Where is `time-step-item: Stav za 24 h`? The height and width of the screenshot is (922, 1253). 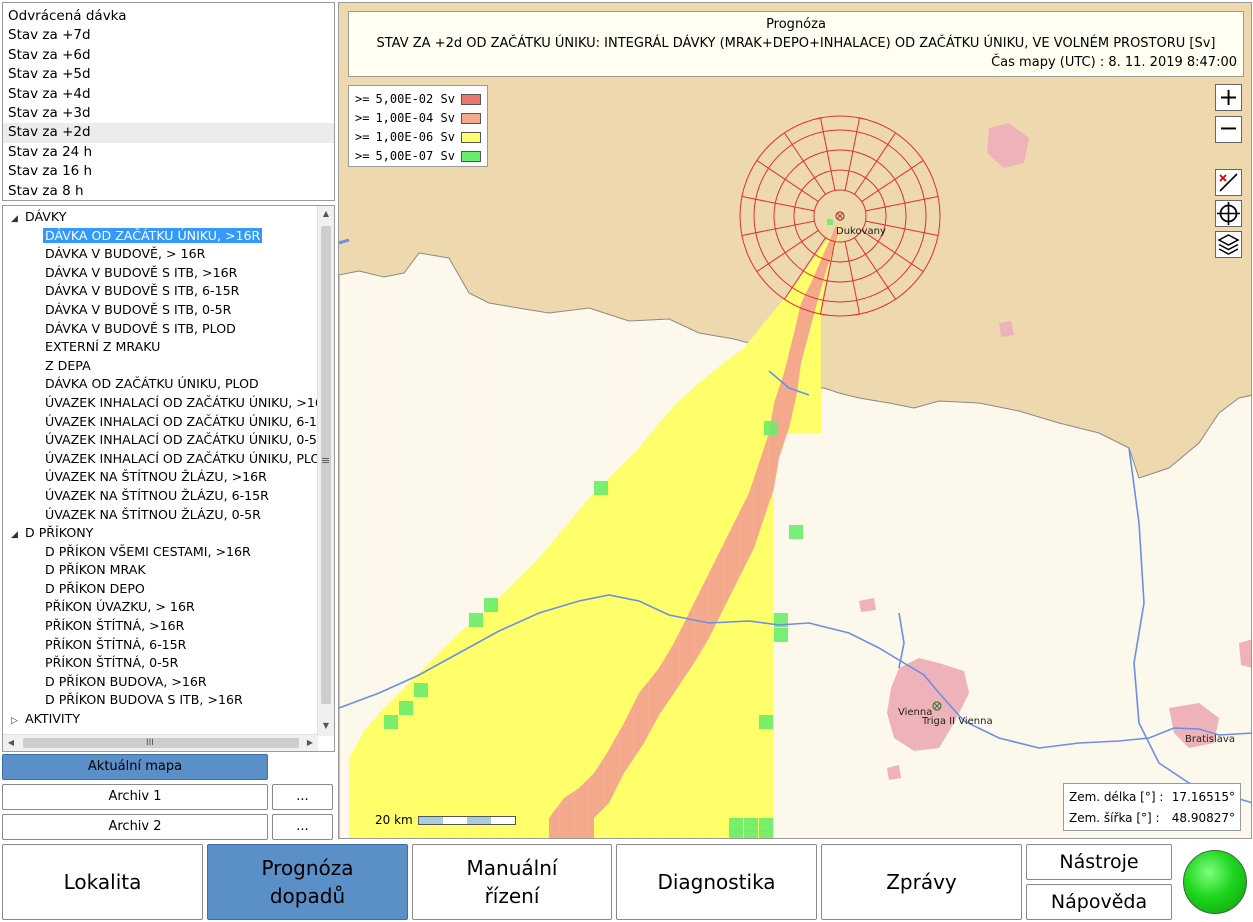 time-step-item: Stav za 24 h is located at coordinates (168, 152).